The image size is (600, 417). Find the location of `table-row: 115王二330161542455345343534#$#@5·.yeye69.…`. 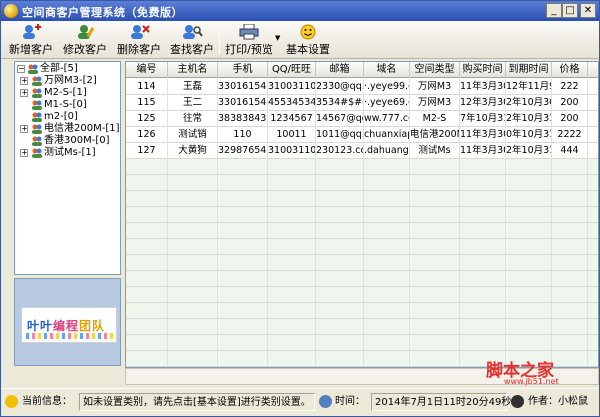

table-row: 115王二330161542455345343534#$#@5·.yeye69.… is located at coordinates (362, 103).